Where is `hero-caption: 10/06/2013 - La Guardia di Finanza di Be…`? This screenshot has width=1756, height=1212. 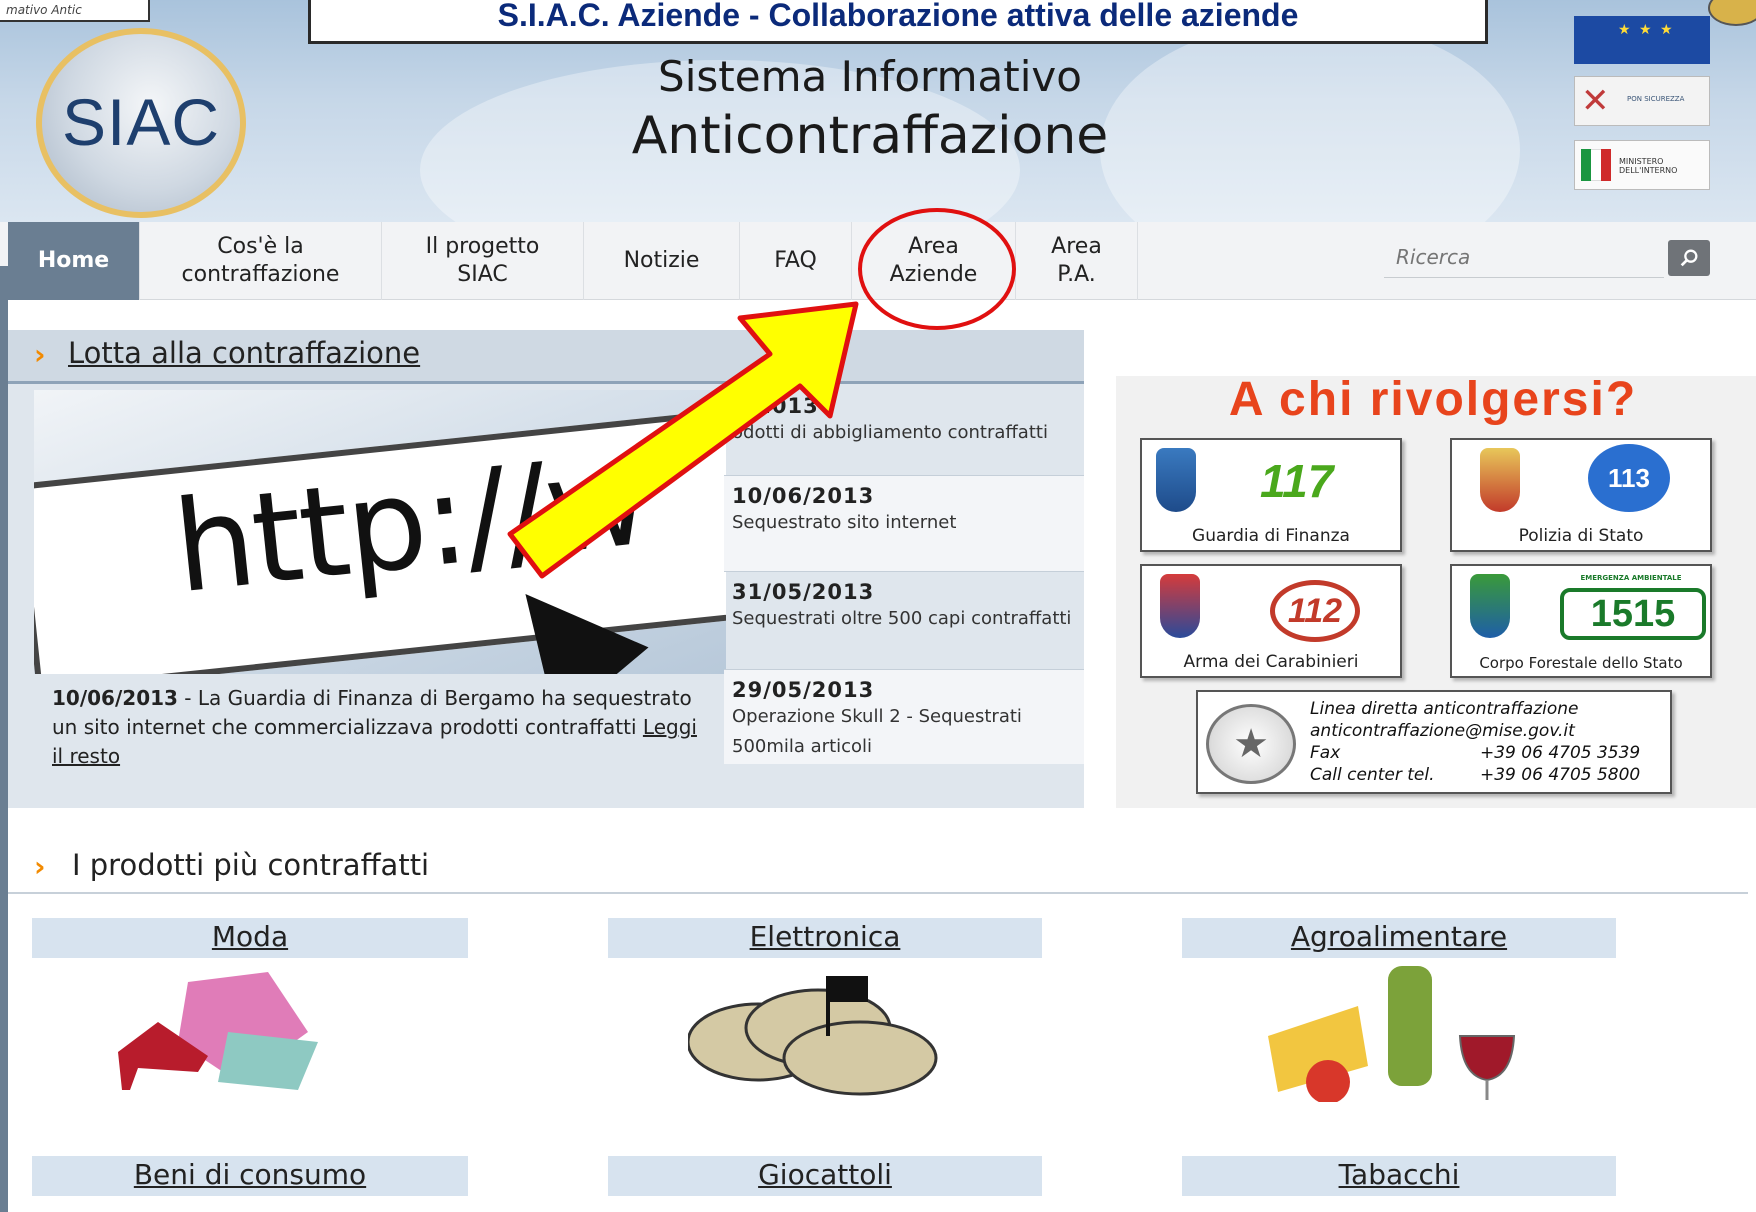 hero-caption: 10/06/2013 - La Guardia di Finanza di Be… is located at coordinates (377, 727).